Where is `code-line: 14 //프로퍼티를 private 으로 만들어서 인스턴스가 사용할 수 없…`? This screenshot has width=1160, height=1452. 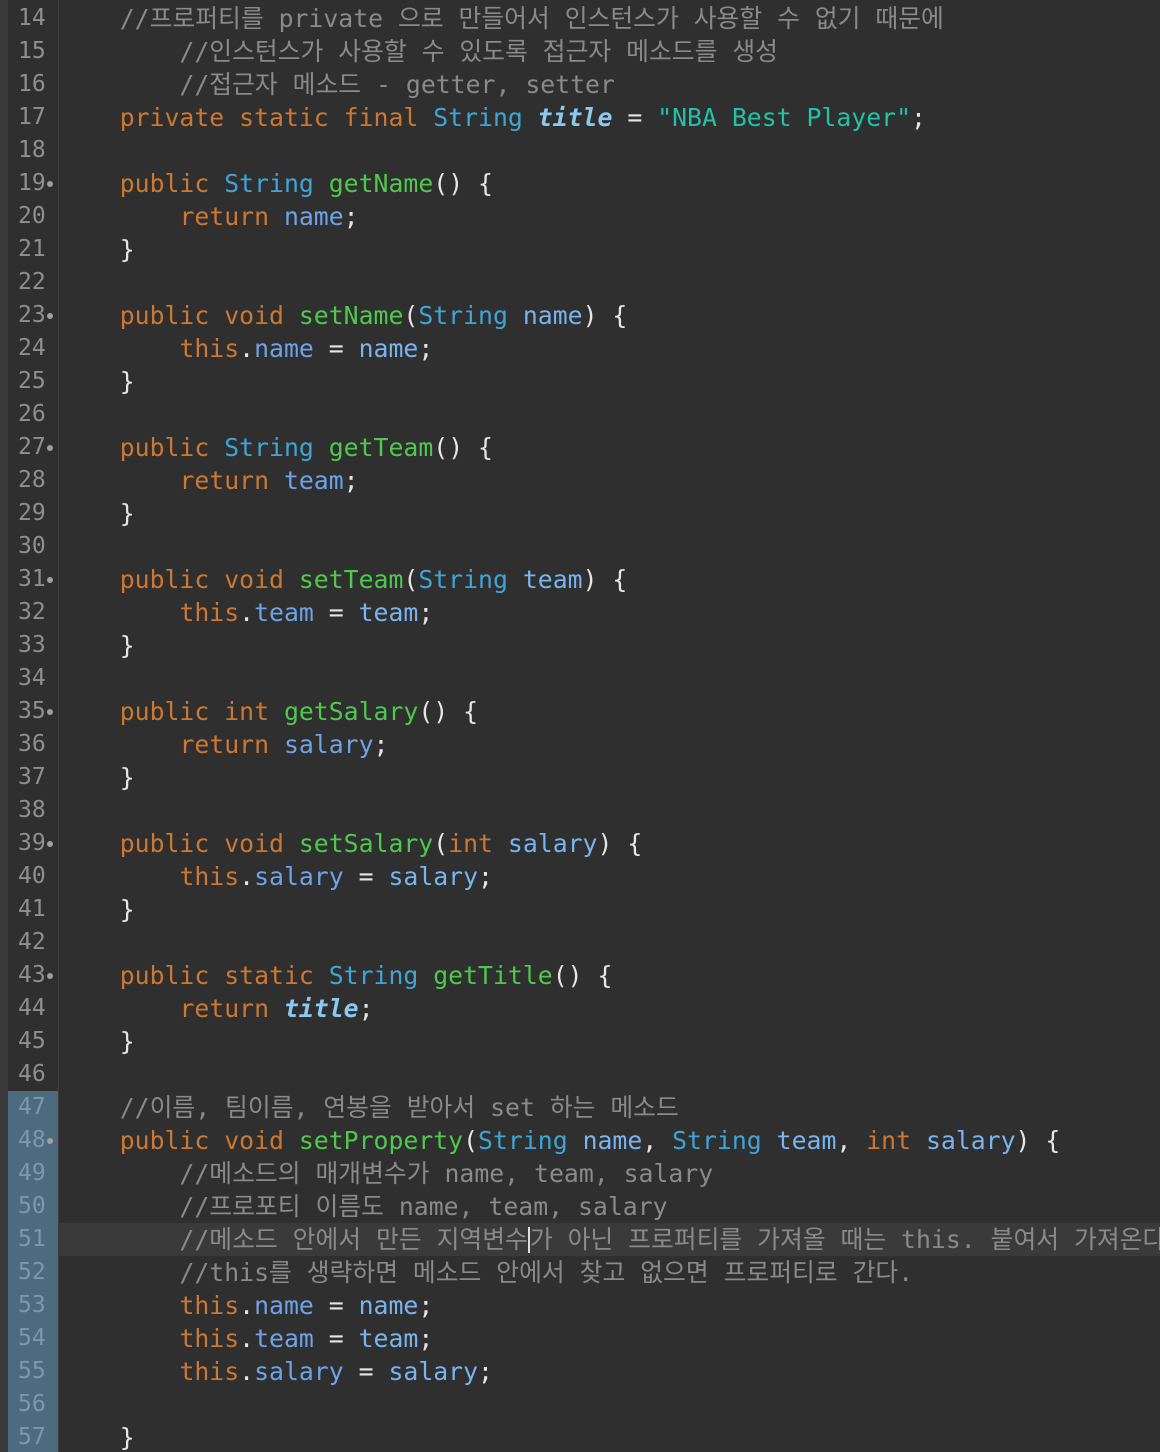
code-line: 14 //프로퍼티를 private 으로 만들어서 인스턴스가 사용할 수 없… is located at coordinates (580, 18).